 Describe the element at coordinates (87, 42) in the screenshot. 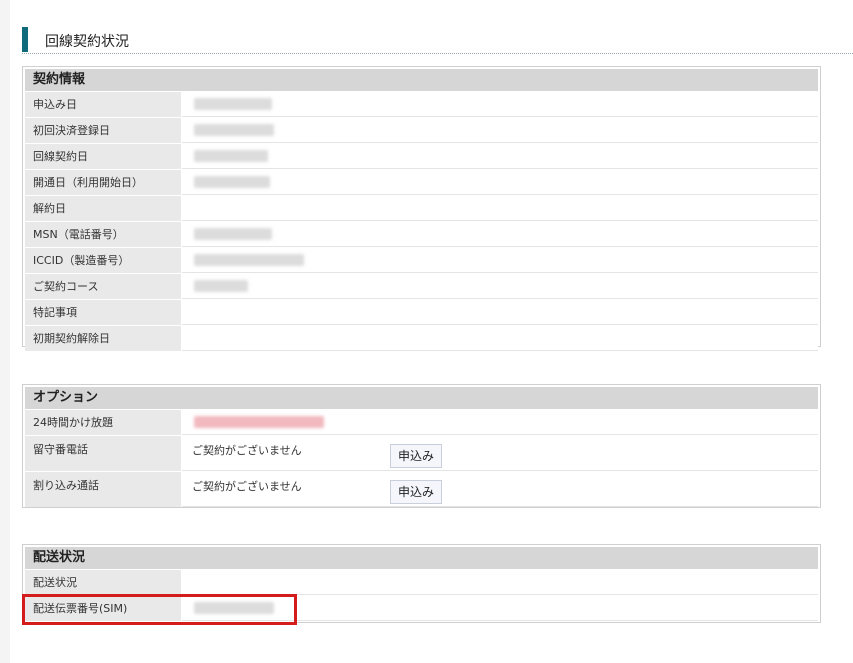

I see `page-title: 回線契約状況` at that location.